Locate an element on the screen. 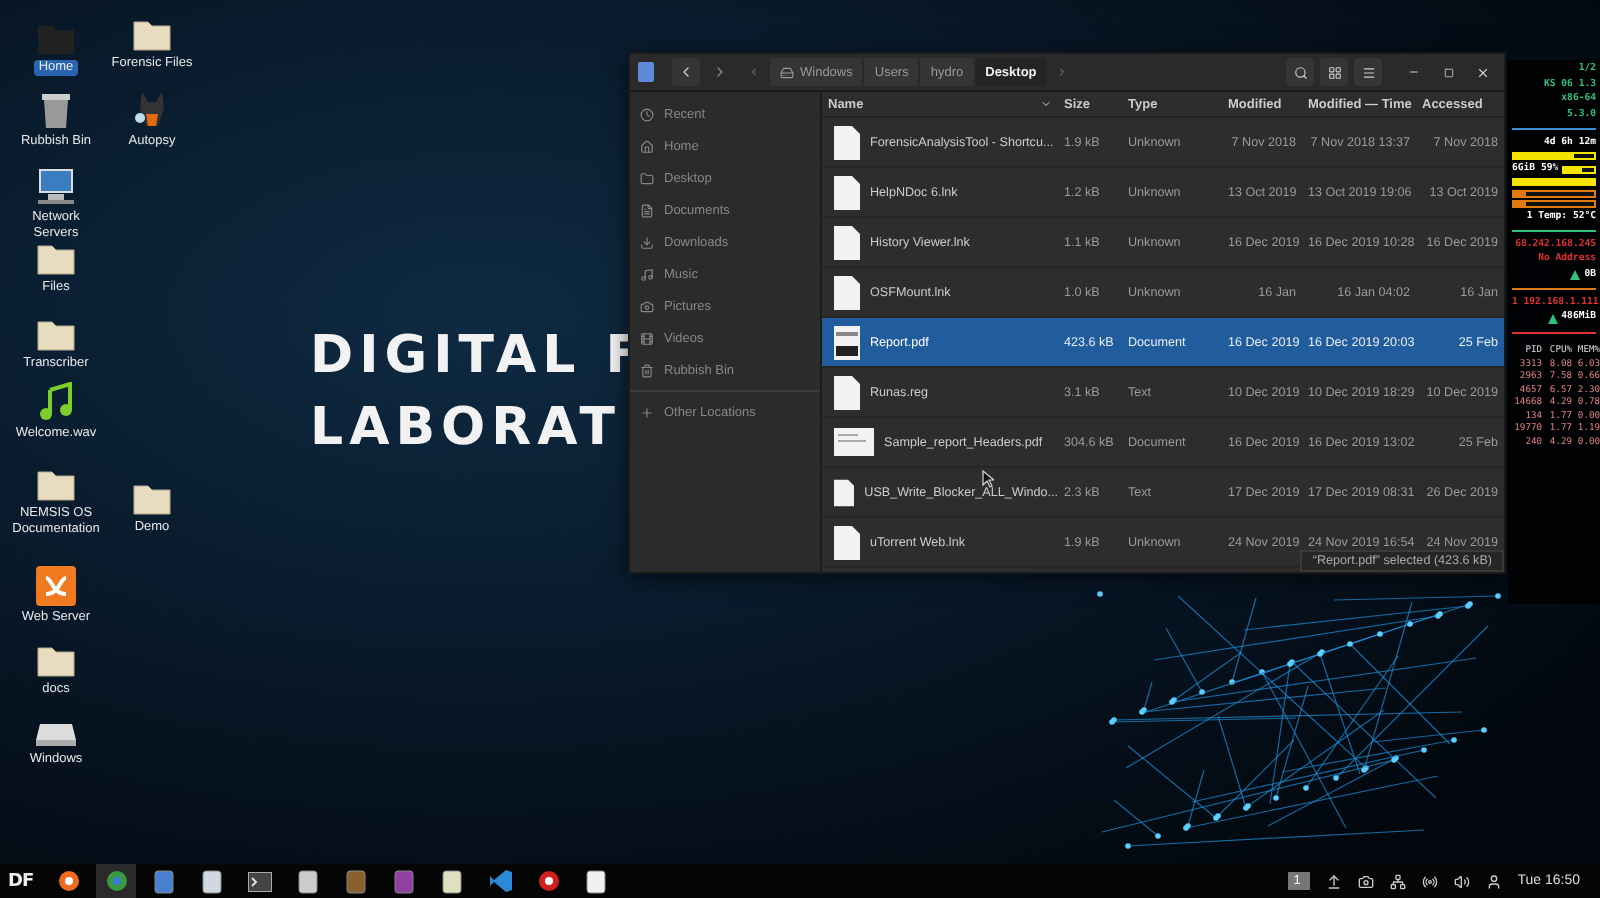 This screenshot has width=1600, height=898. grid-view-button is located at coordinates (1334, 72).